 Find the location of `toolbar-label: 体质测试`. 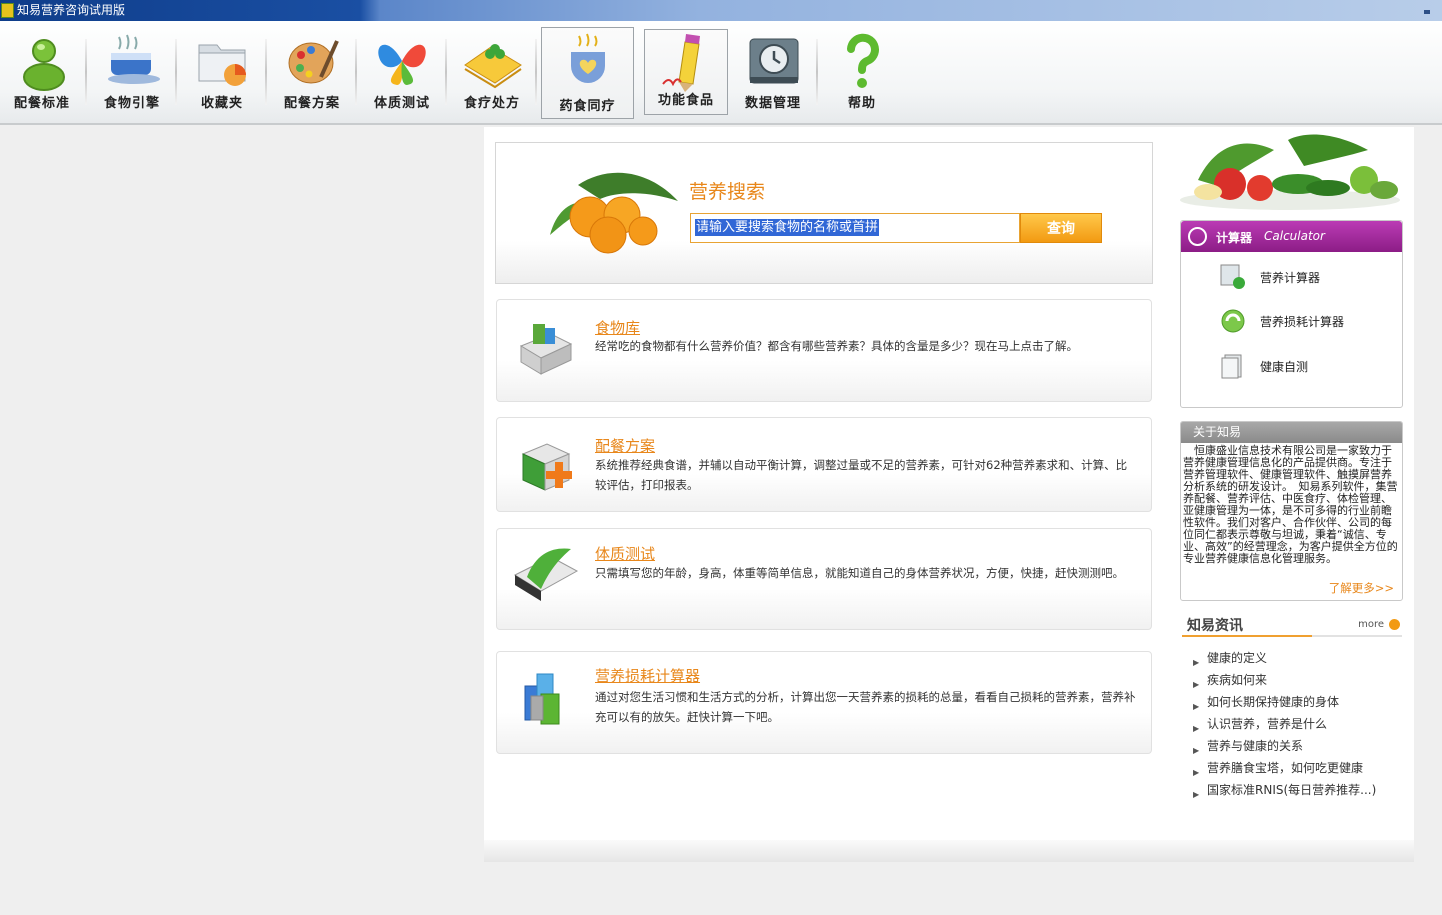

toolbar-label: 体质测试 is located at coordinates (401, 103).